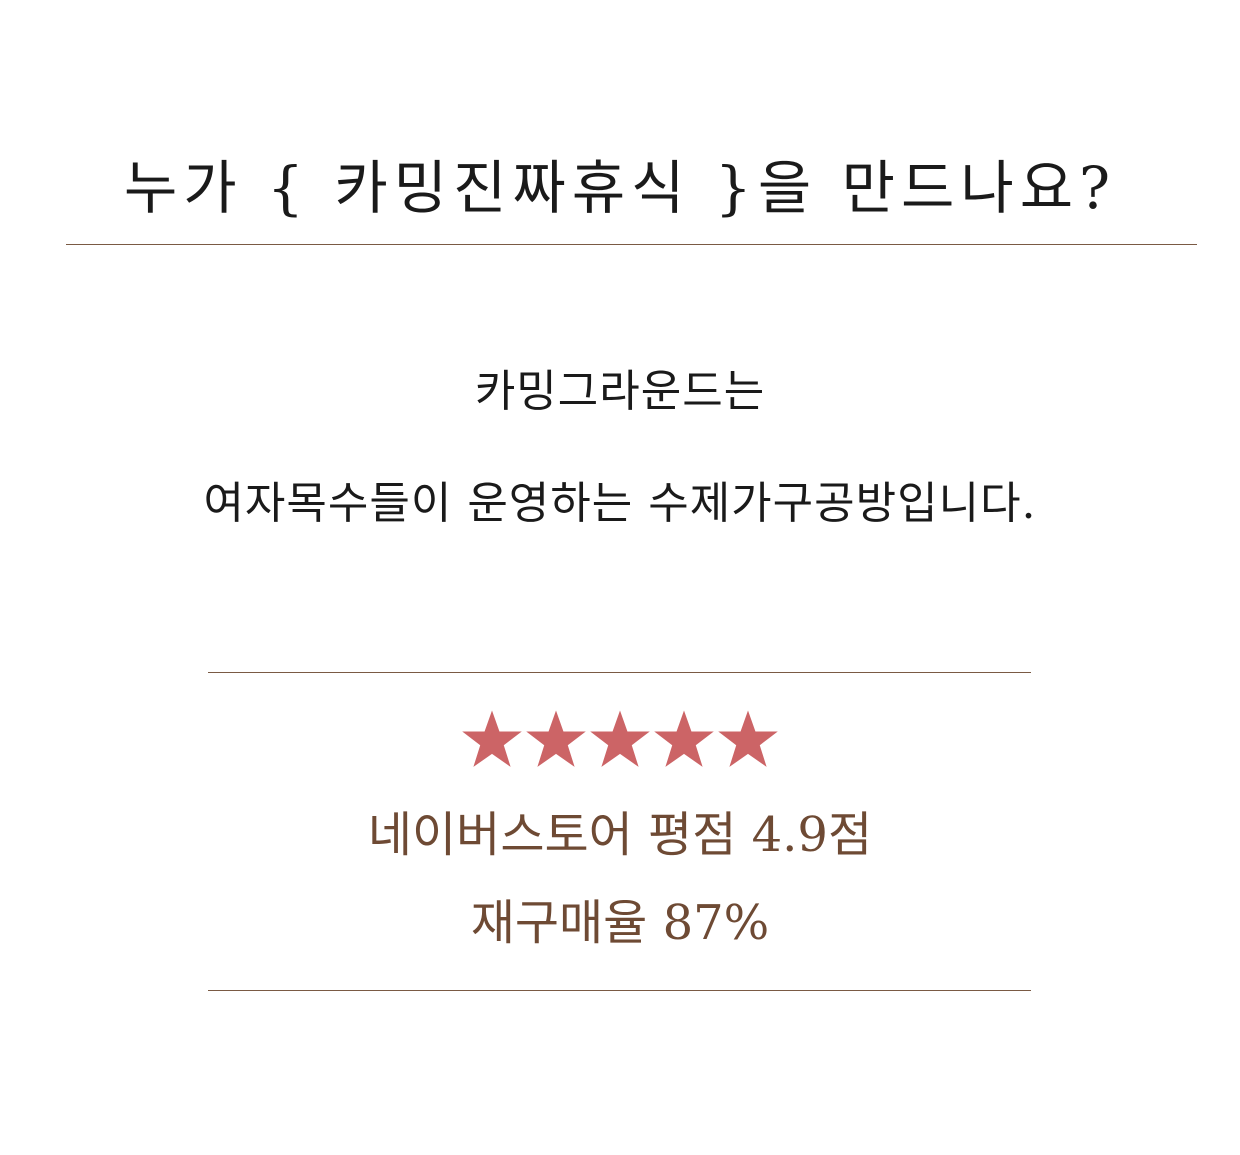 Image resolution: width=1240 pixels, height=1155 pixels. What do you see at coordinates (619, 672) in the screenshot?
I see `middle-divider` at bounding box center [619, 672].